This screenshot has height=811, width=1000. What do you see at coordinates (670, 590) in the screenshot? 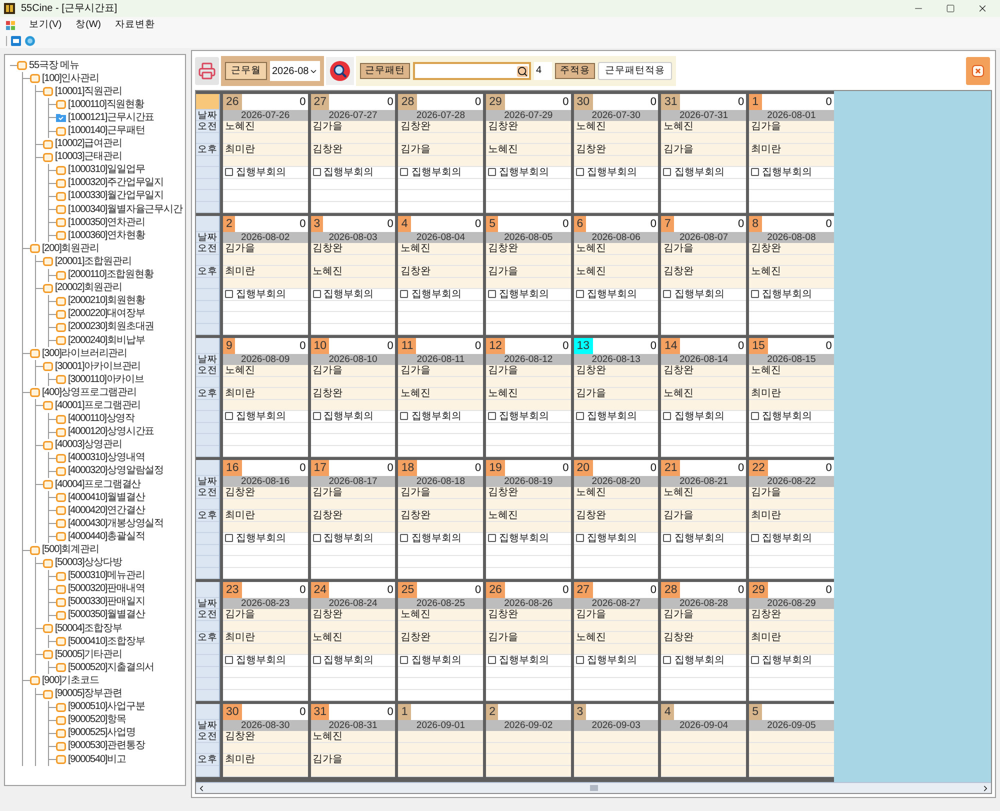
I see `day-number: 28` at bounding box center [670, 590].